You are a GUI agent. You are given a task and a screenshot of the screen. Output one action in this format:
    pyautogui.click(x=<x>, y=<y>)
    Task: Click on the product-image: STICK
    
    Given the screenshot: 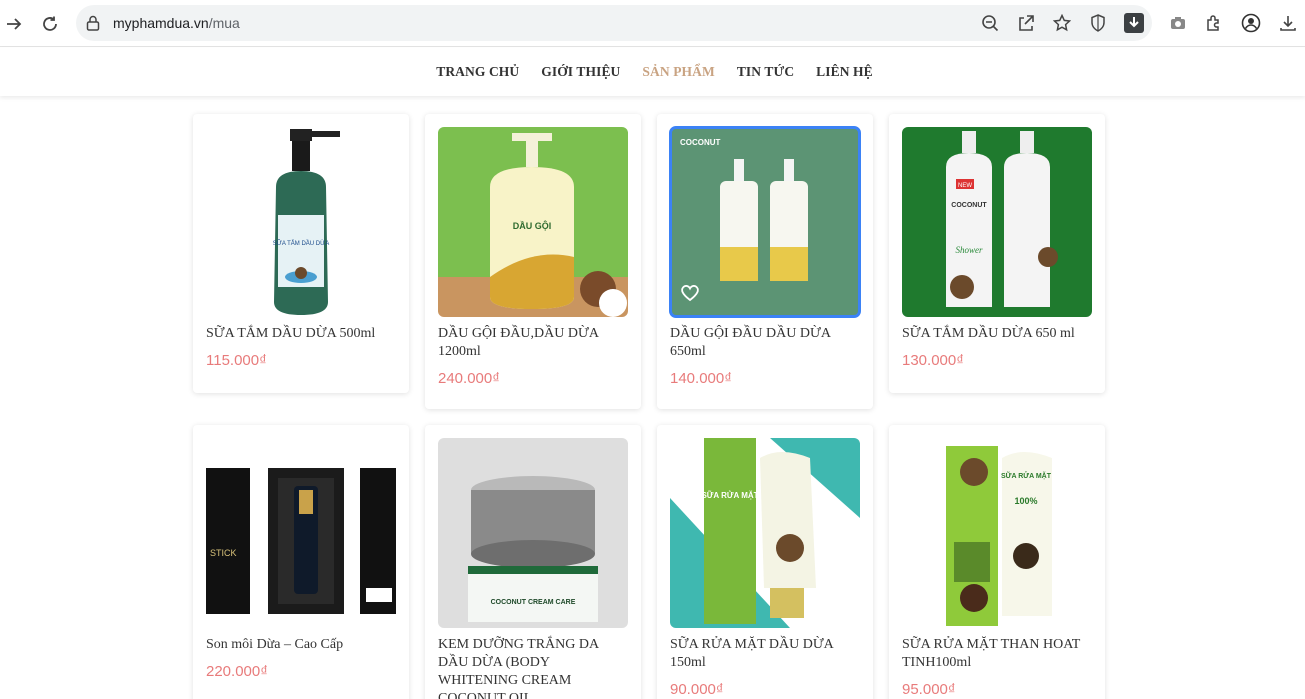 What is the action you would take?
    pyautogui.click(x=301, y=533)
    